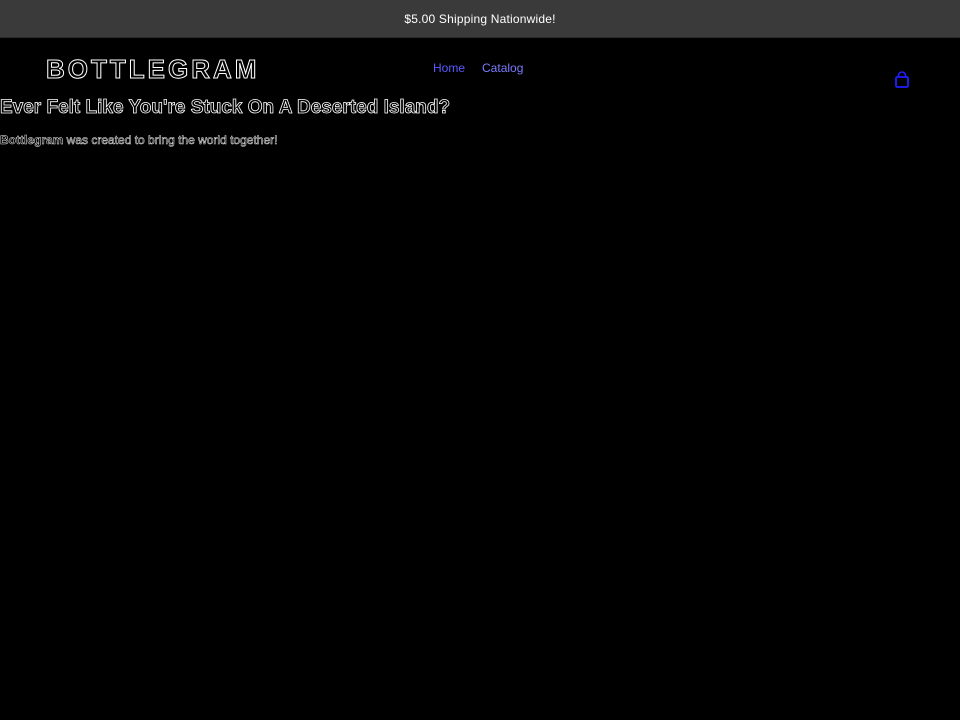  Describe the element at coordinates (449, 68) in the screenshot. I see `nav-link-home: Home` at that location.